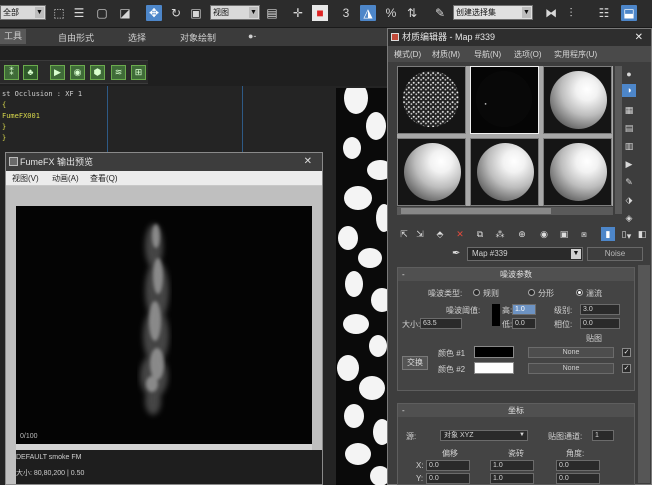 This screenshot has width=652, height=485. I want to click on options-icon: ✎, so click(629, 182).